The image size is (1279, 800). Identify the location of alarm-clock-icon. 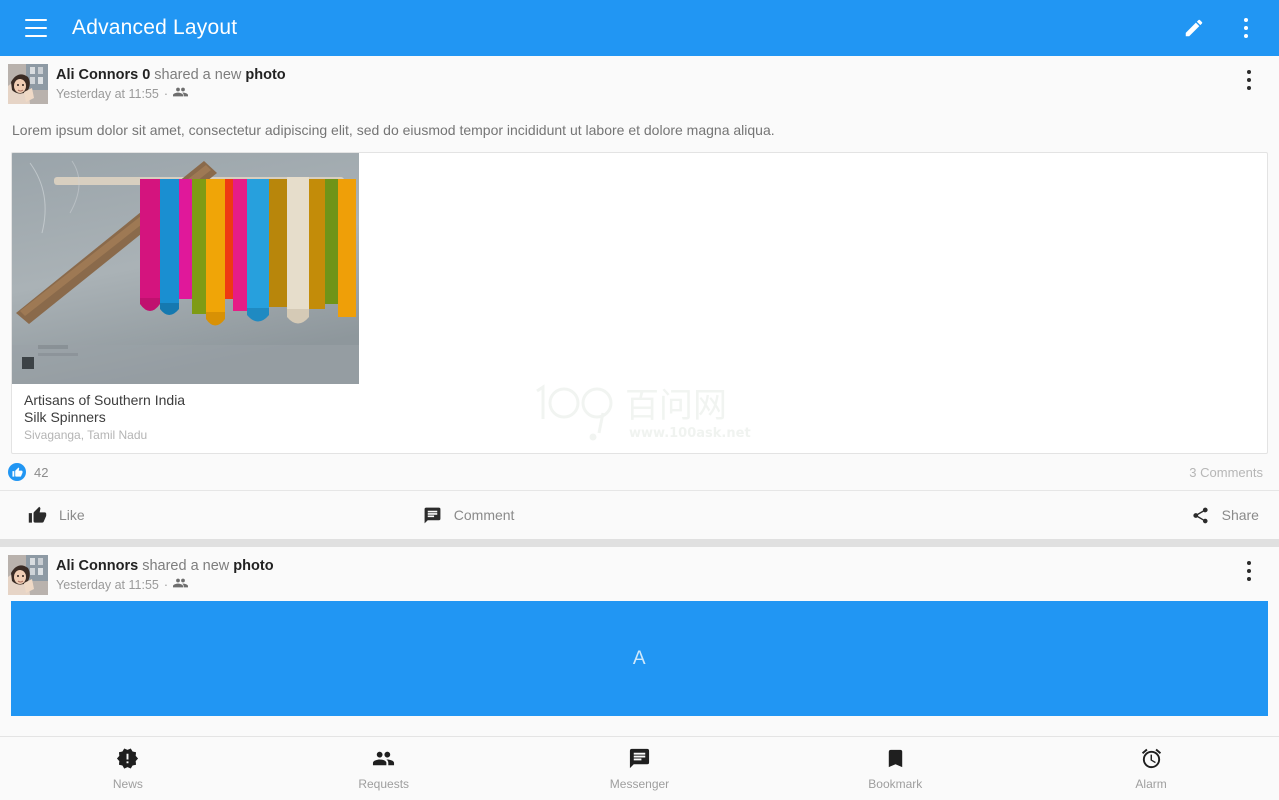
(1151, 758).